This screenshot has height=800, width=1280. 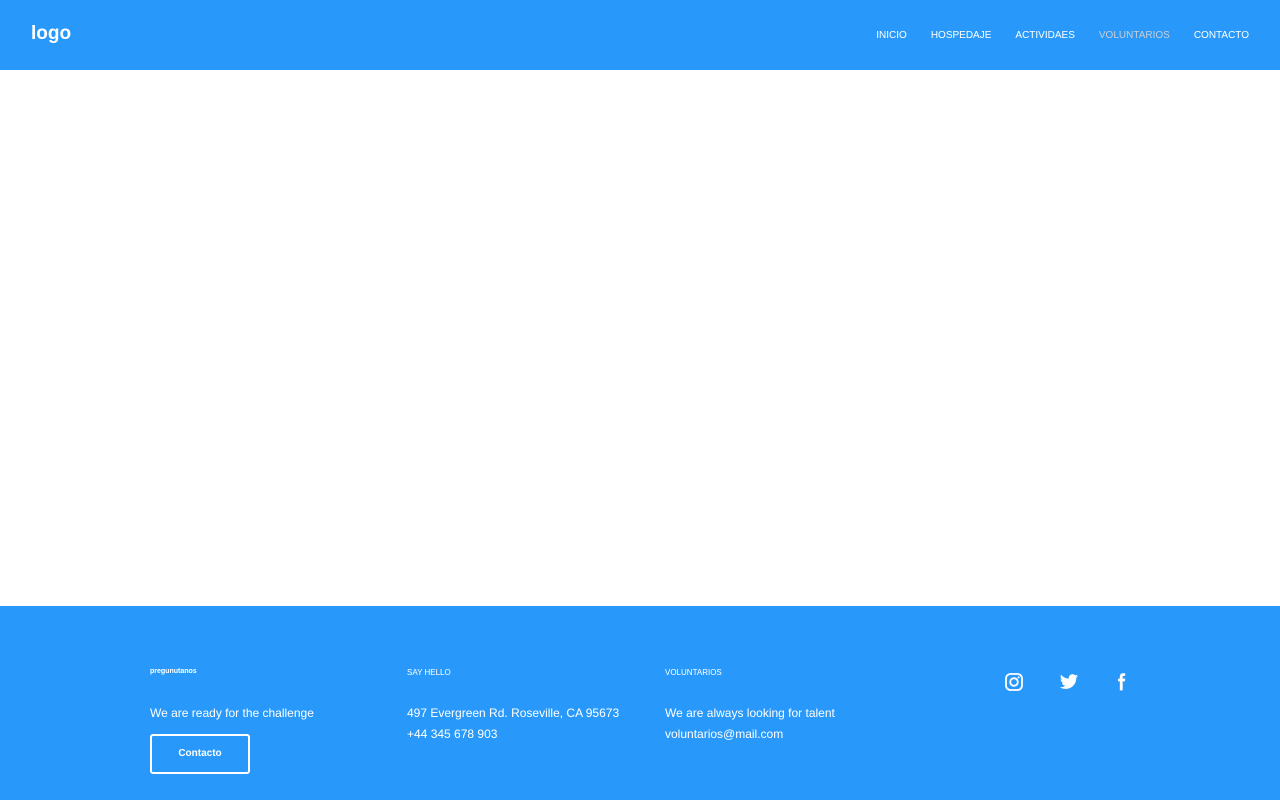 What do you see at coordinates (513, 713) in the screenshot?
I see `footer-address: 497 Evergreen Rd. Roseville, CA 95673` at bounding box center [513, 713].